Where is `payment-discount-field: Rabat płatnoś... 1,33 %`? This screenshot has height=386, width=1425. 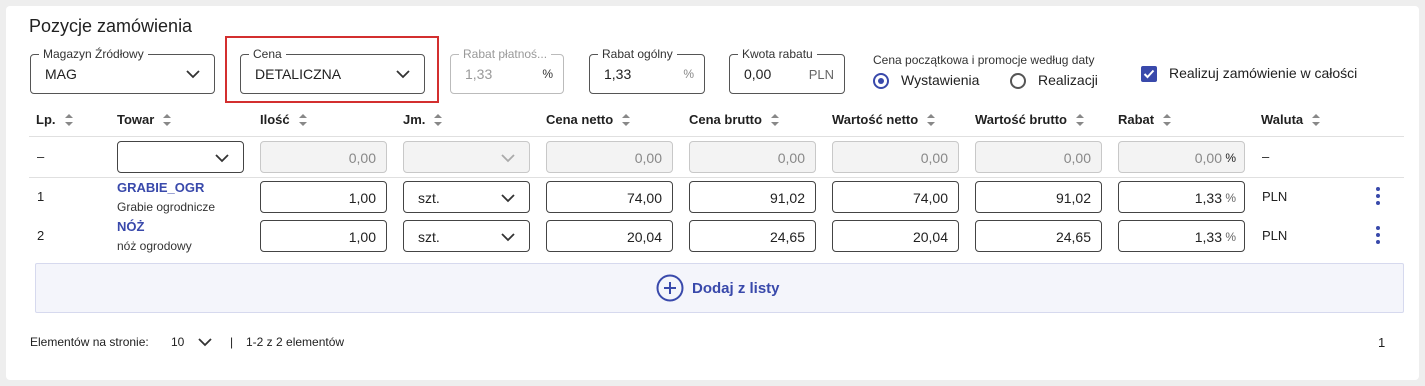 payment-discount-field: Rabat płatnoś... 1,33 % is located at coordinates (507, 70).